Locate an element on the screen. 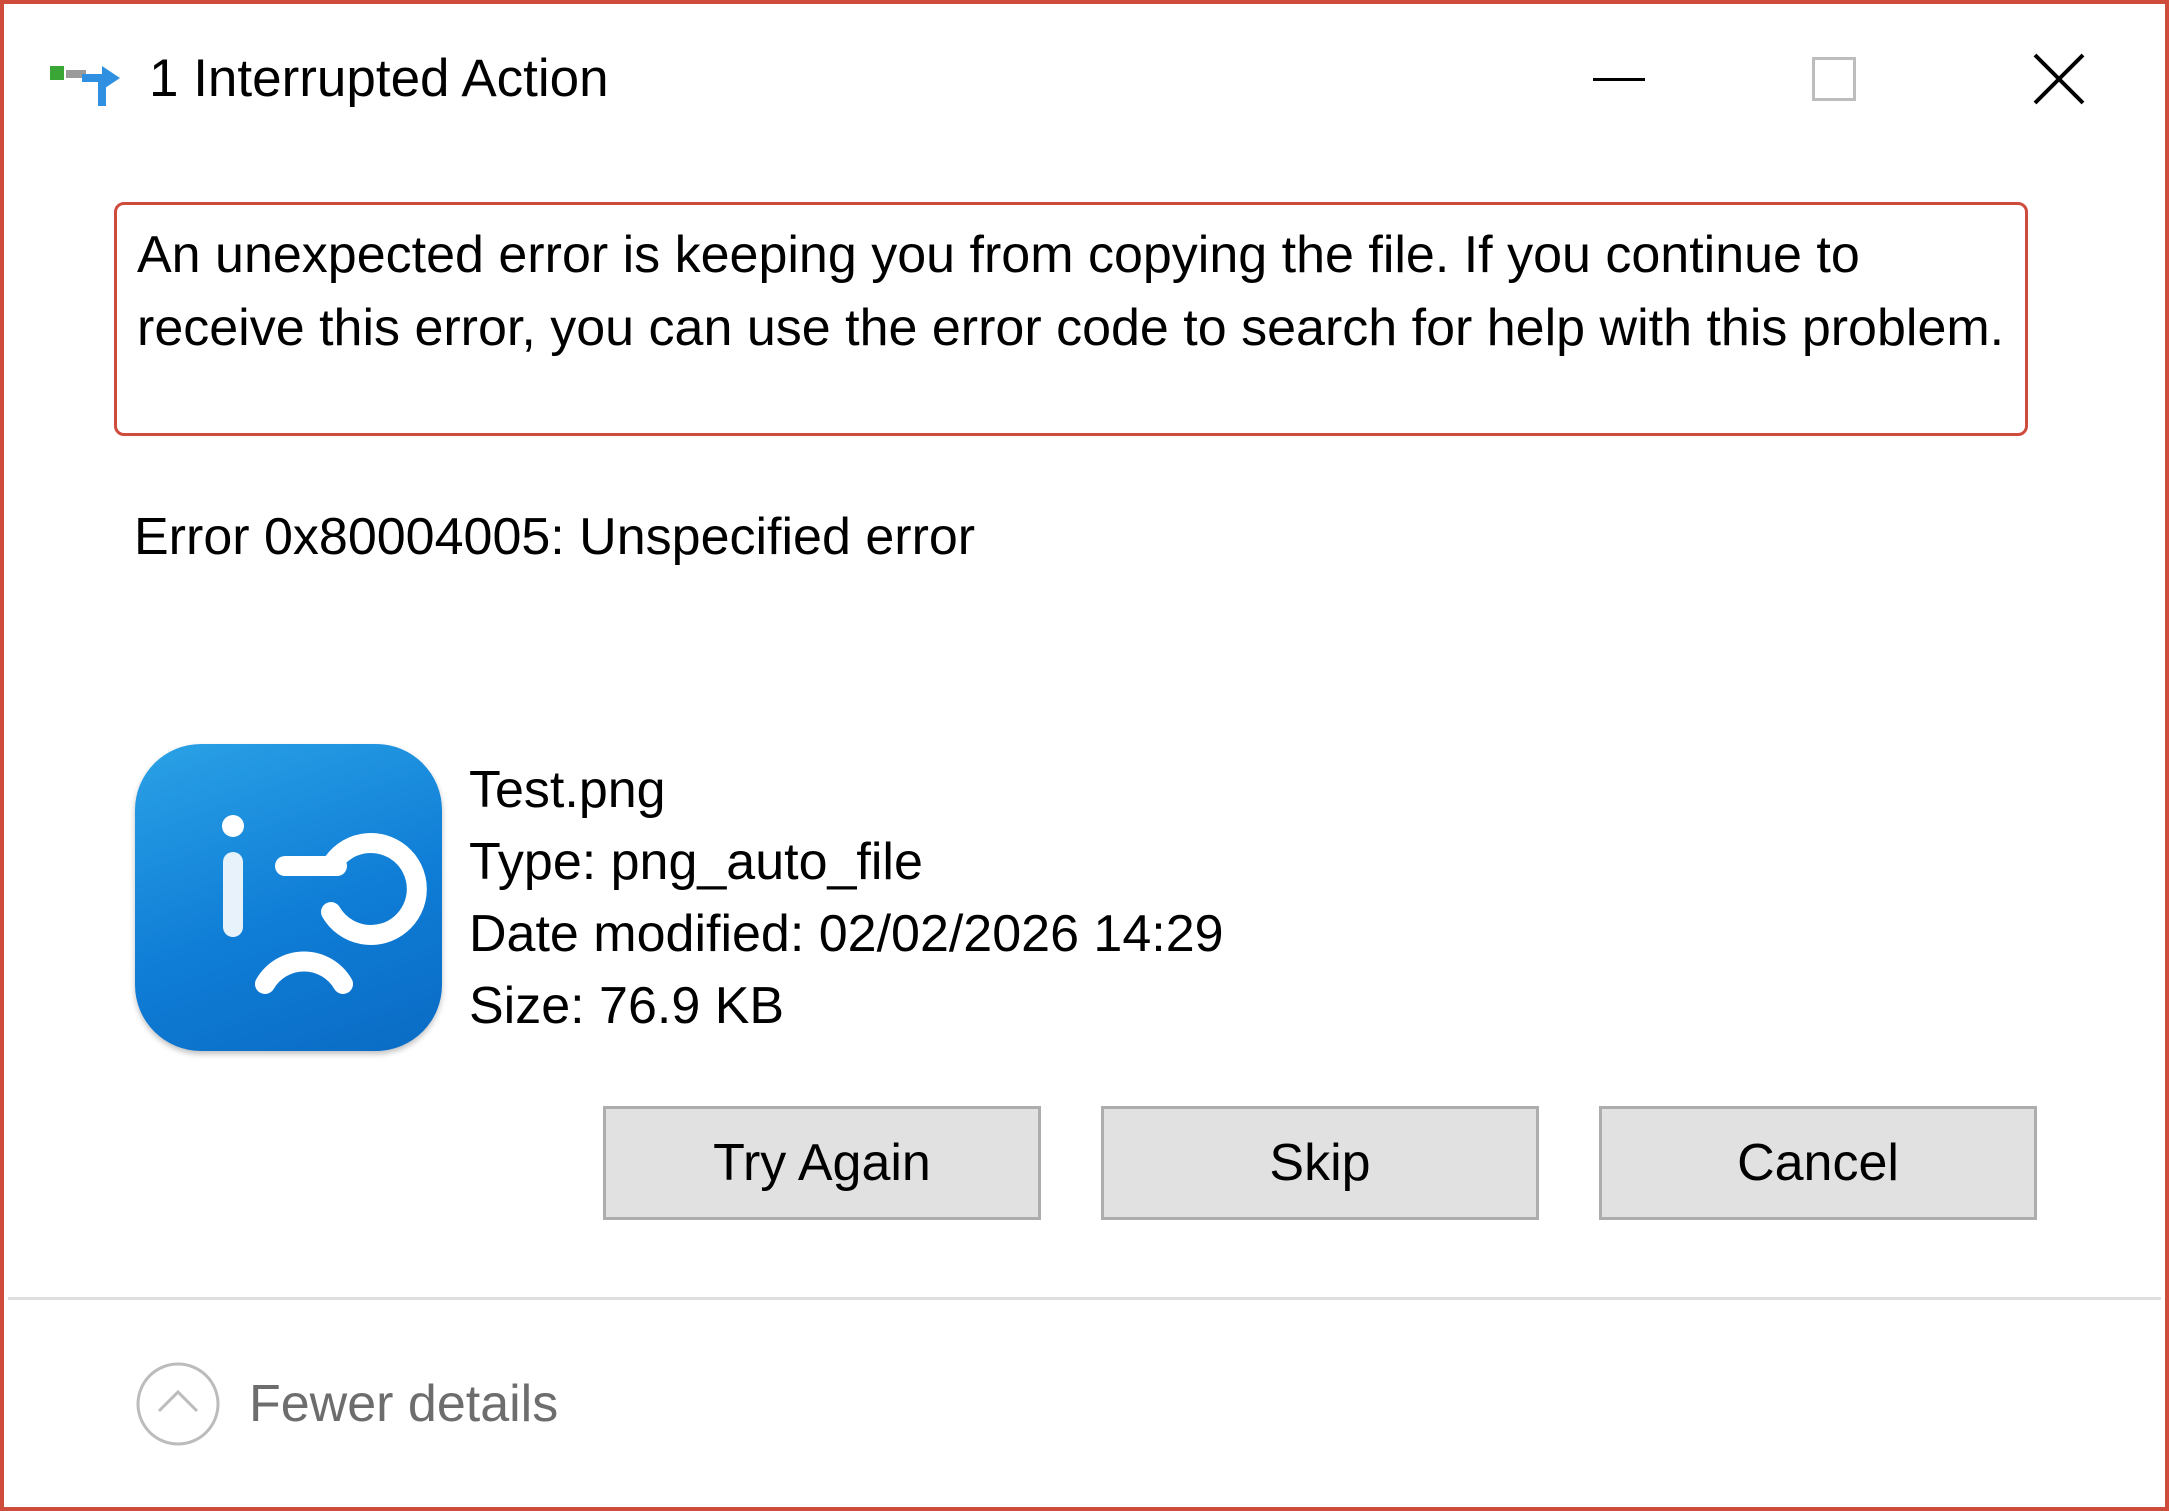  chevron-up-circle-icon is located at coordinates (178, 1404).